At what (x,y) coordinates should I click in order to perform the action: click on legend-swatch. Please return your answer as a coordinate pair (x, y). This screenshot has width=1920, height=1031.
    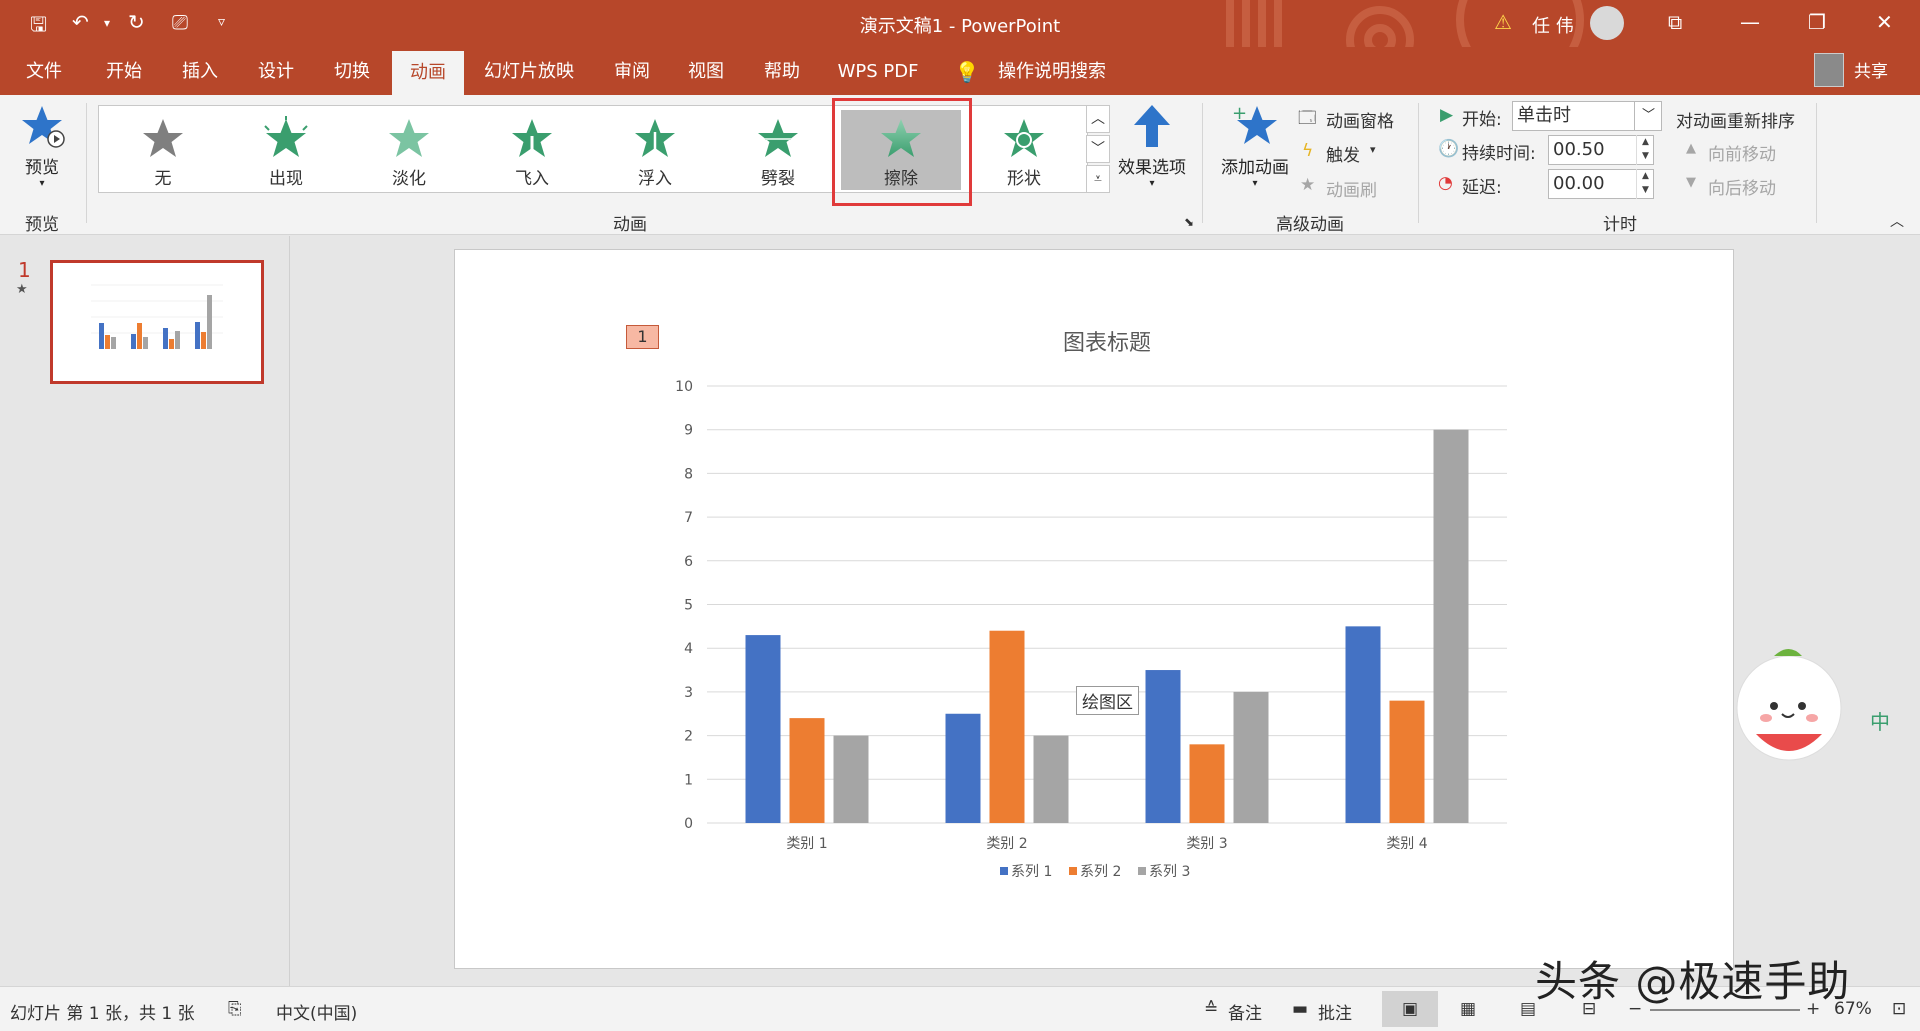
    Looking at the image, I should click on (1142, 871).